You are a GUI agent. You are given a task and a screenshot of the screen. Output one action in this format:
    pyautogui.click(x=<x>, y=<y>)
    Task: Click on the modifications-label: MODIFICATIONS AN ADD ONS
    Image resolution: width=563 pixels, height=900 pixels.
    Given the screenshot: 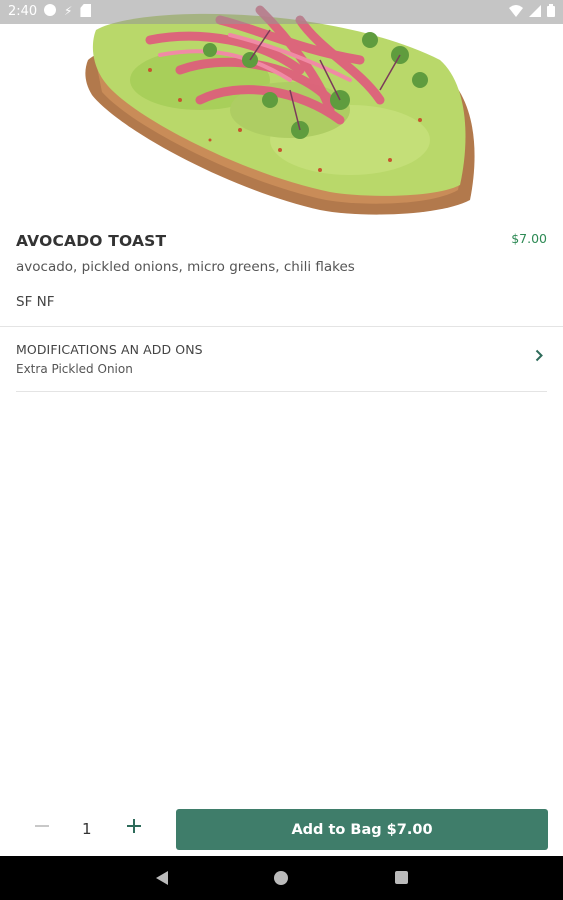 What is the action you would take?
    pyautogui.click(x=109, y=349)
    